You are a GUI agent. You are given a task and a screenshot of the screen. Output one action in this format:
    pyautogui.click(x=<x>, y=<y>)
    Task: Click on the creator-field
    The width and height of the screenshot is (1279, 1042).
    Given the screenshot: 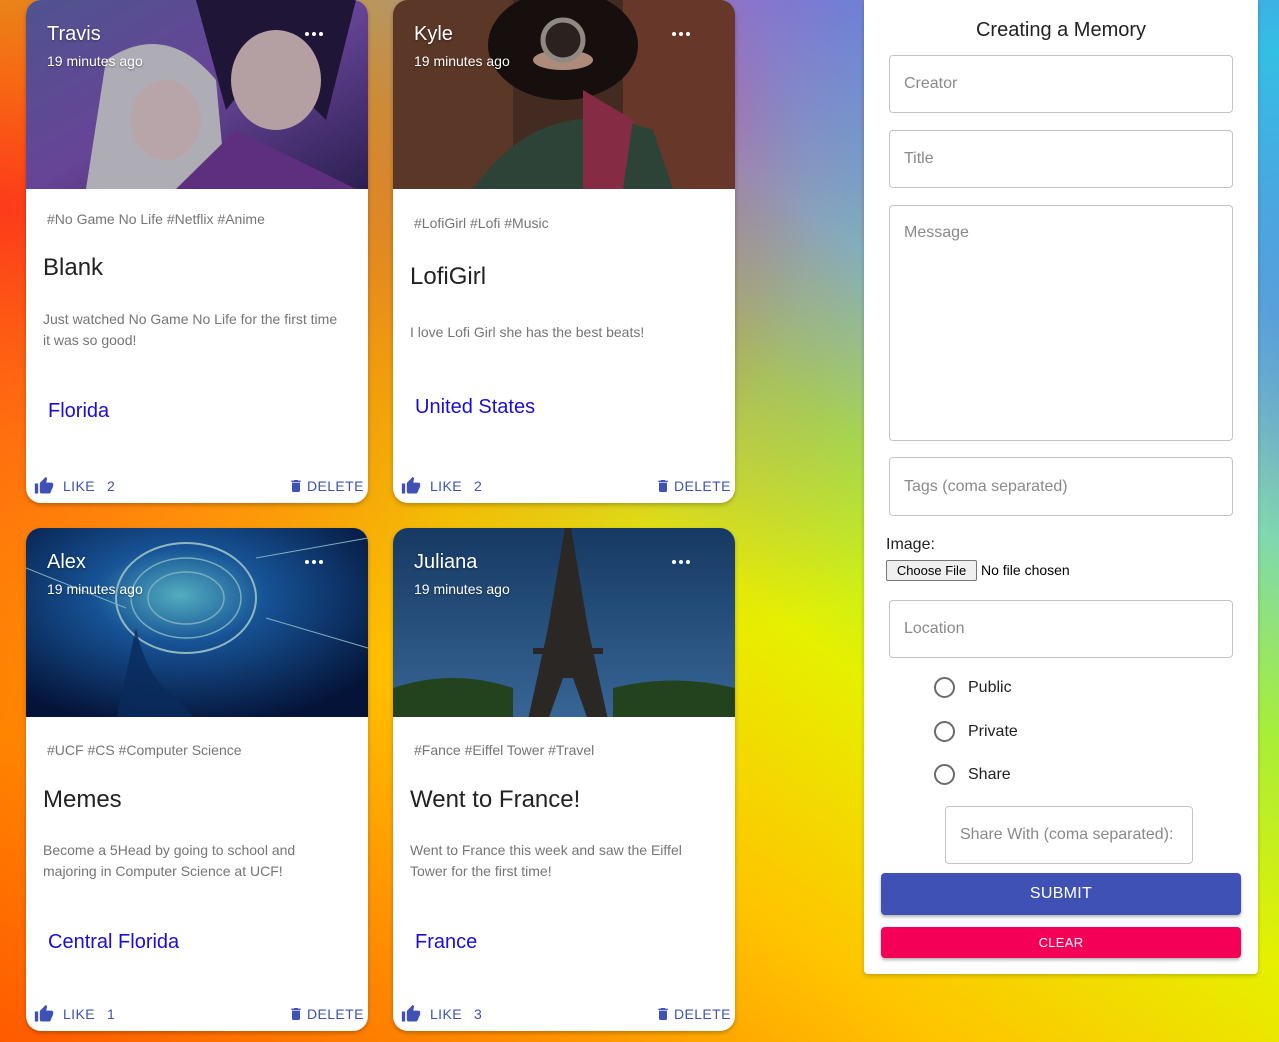 What is the action you would take?
    pyautogui.click(x=1061, y=84)
    